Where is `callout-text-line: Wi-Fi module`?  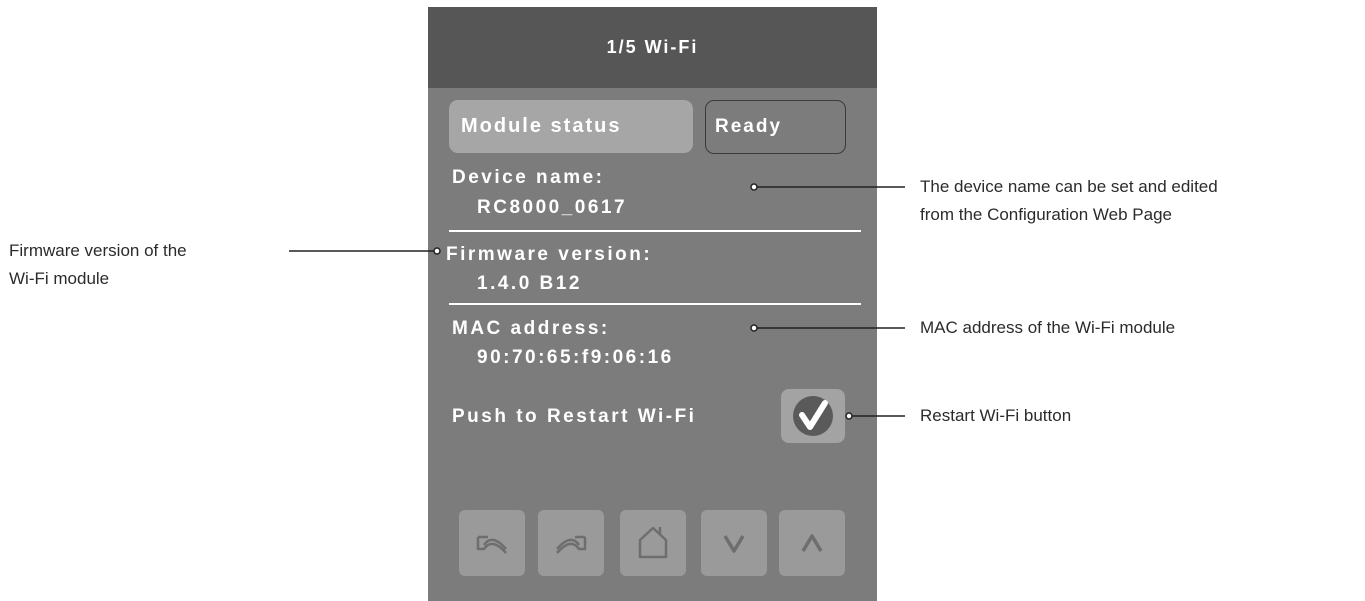 callout-text-line: Wi-Fi module is located at coordinates (59, 278).